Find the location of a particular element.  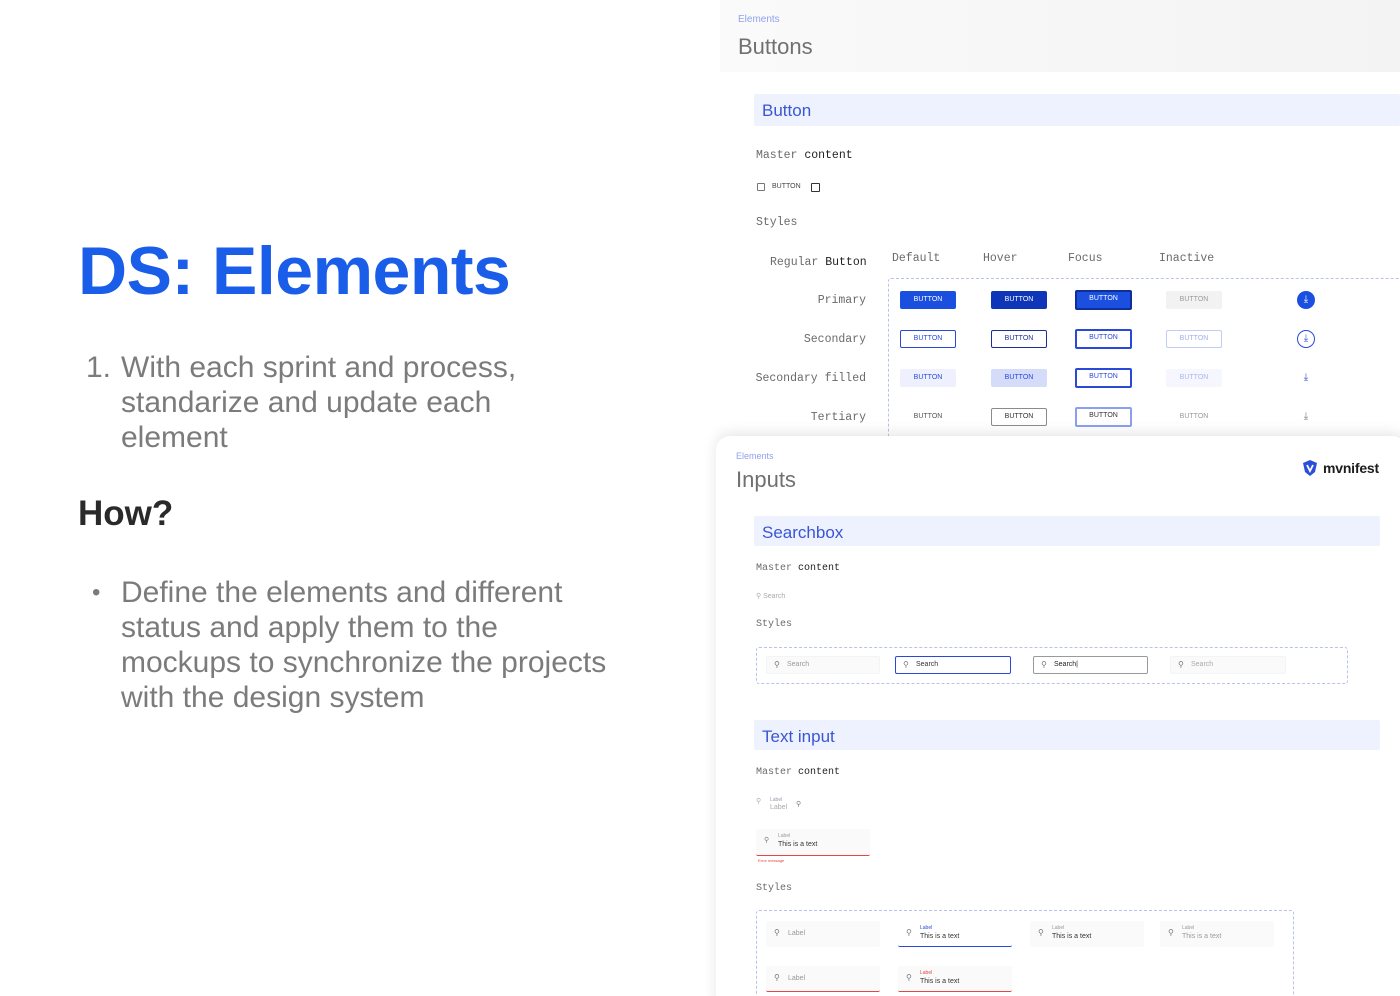

variants-frame is located at coordinates (1144, 363).